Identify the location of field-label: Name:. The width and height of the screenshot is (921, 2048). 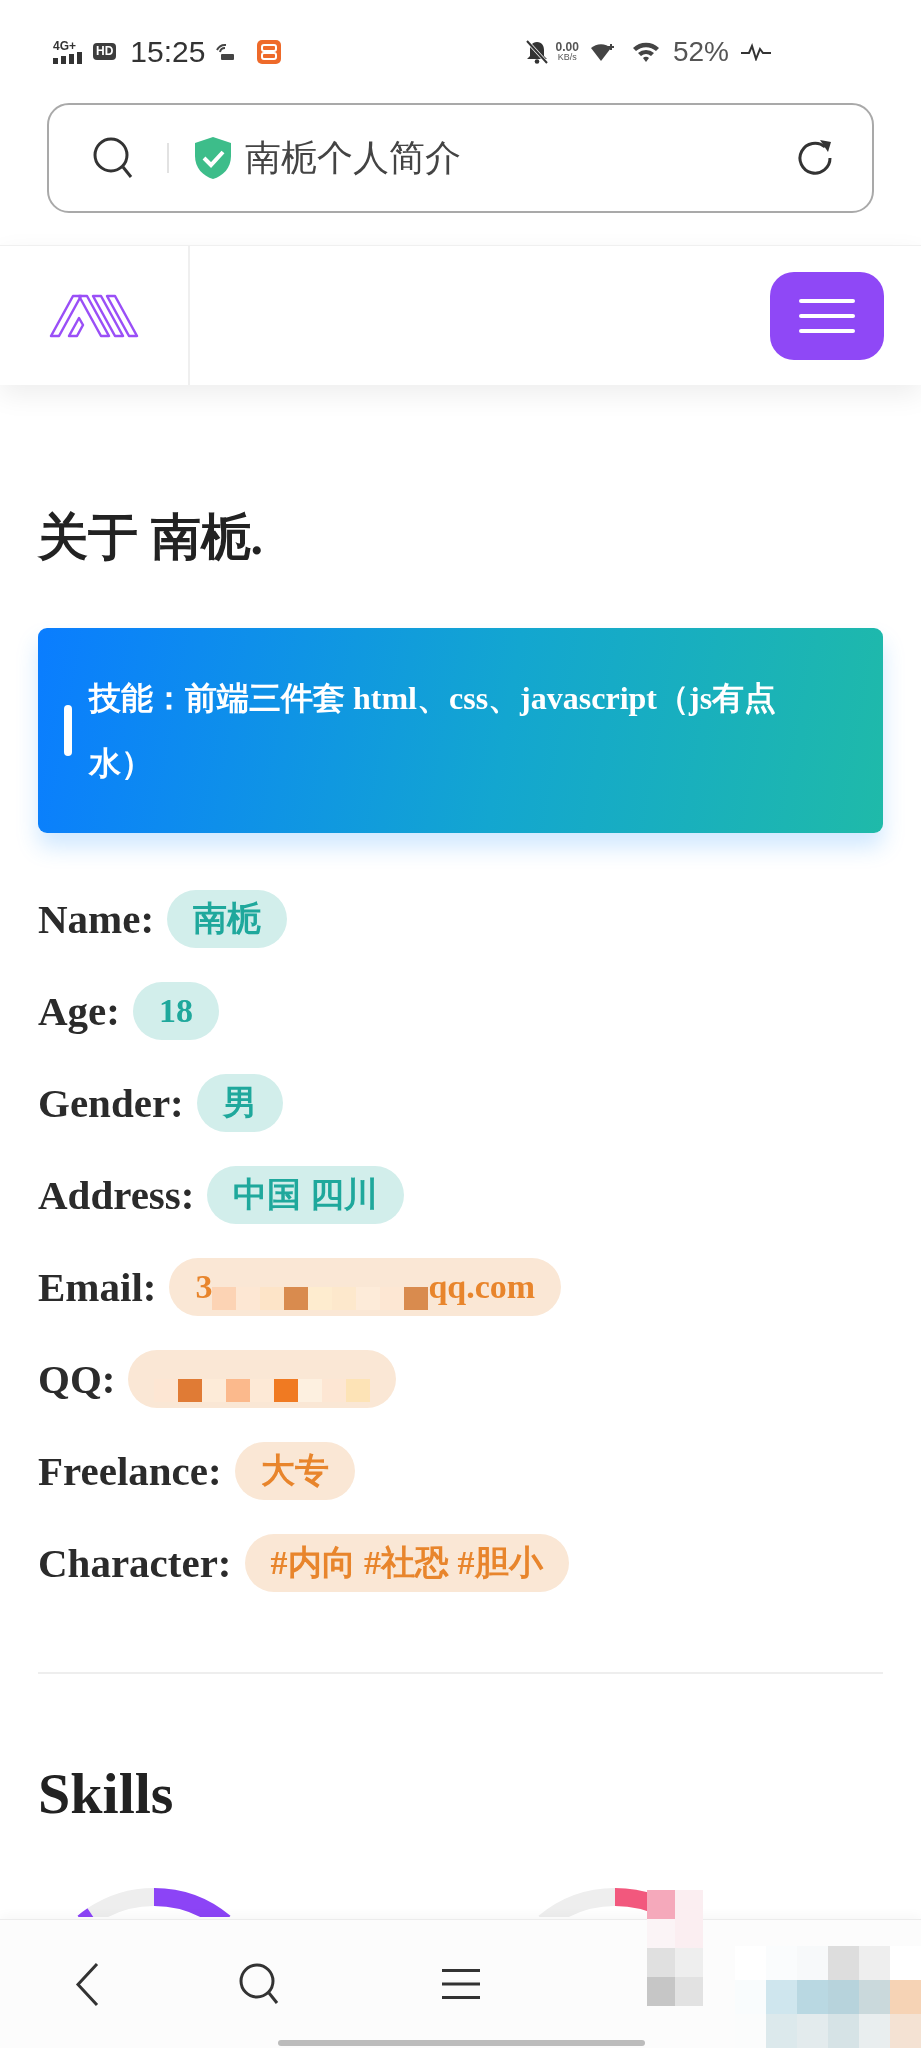
(96, 919).